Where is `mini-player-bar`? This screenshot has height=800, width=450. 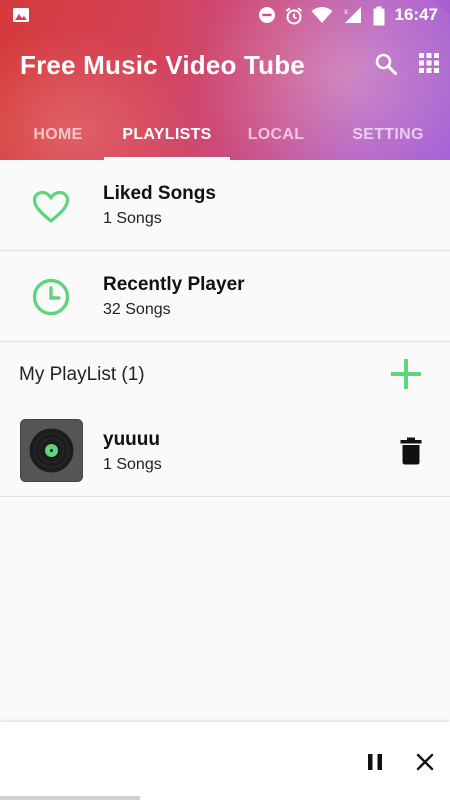
mini-player-bar is located at coordinates (225, 761).